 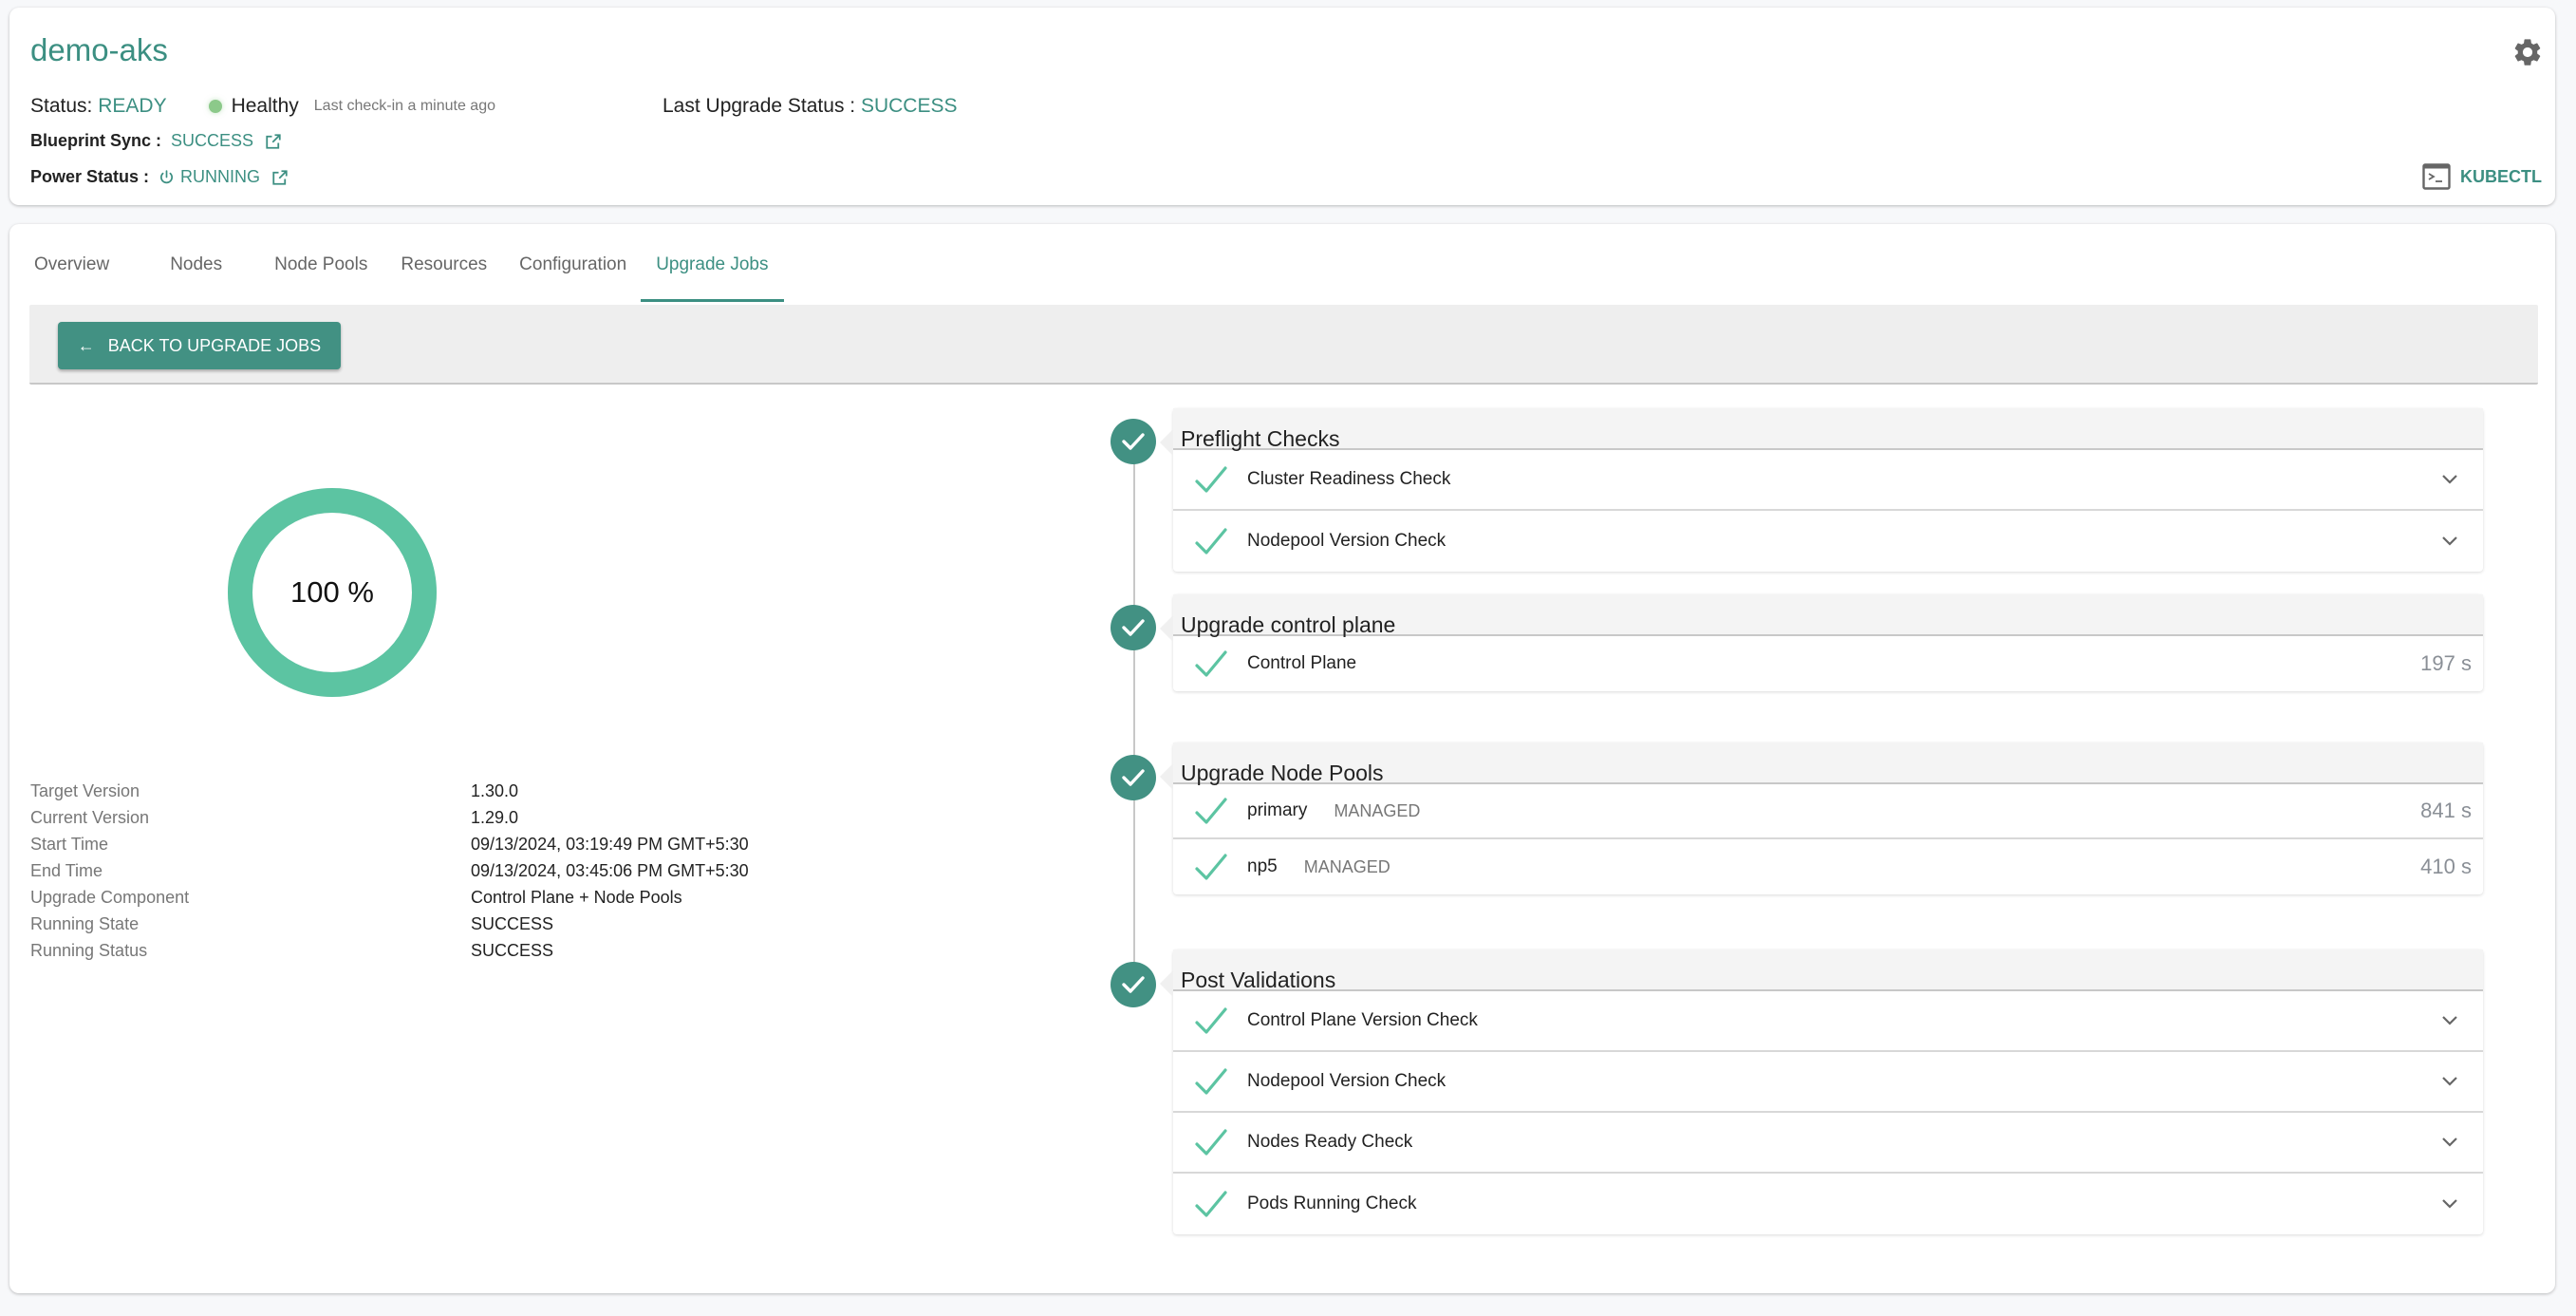 I want to click on power-value: RUNNING, so click(x=220, y=177).